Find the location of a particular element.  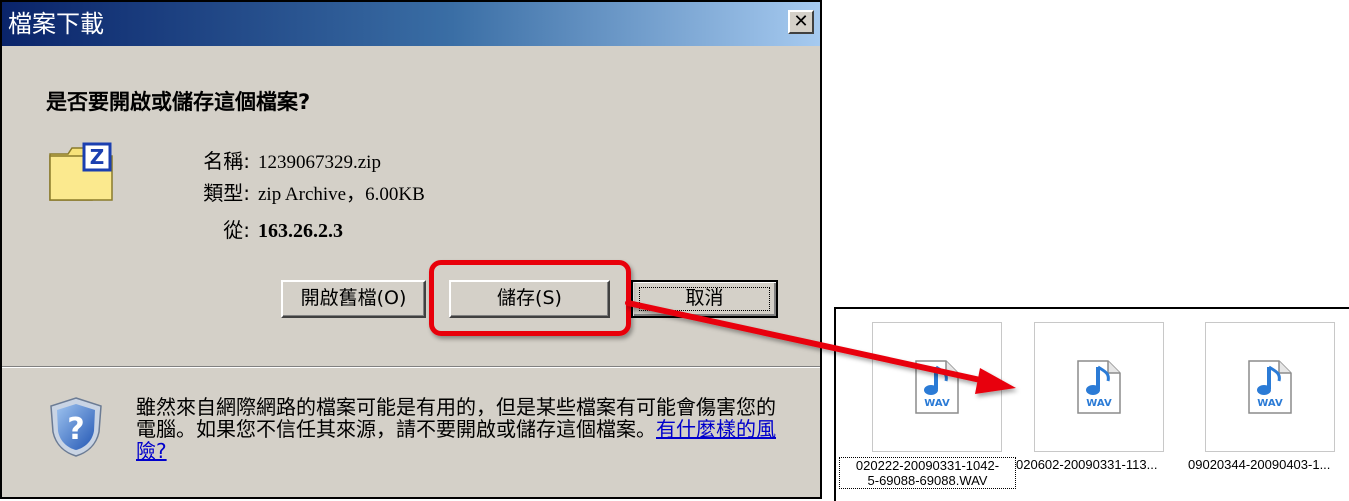

cancel-button-label: 取消 is located at coordinates (704, 298).